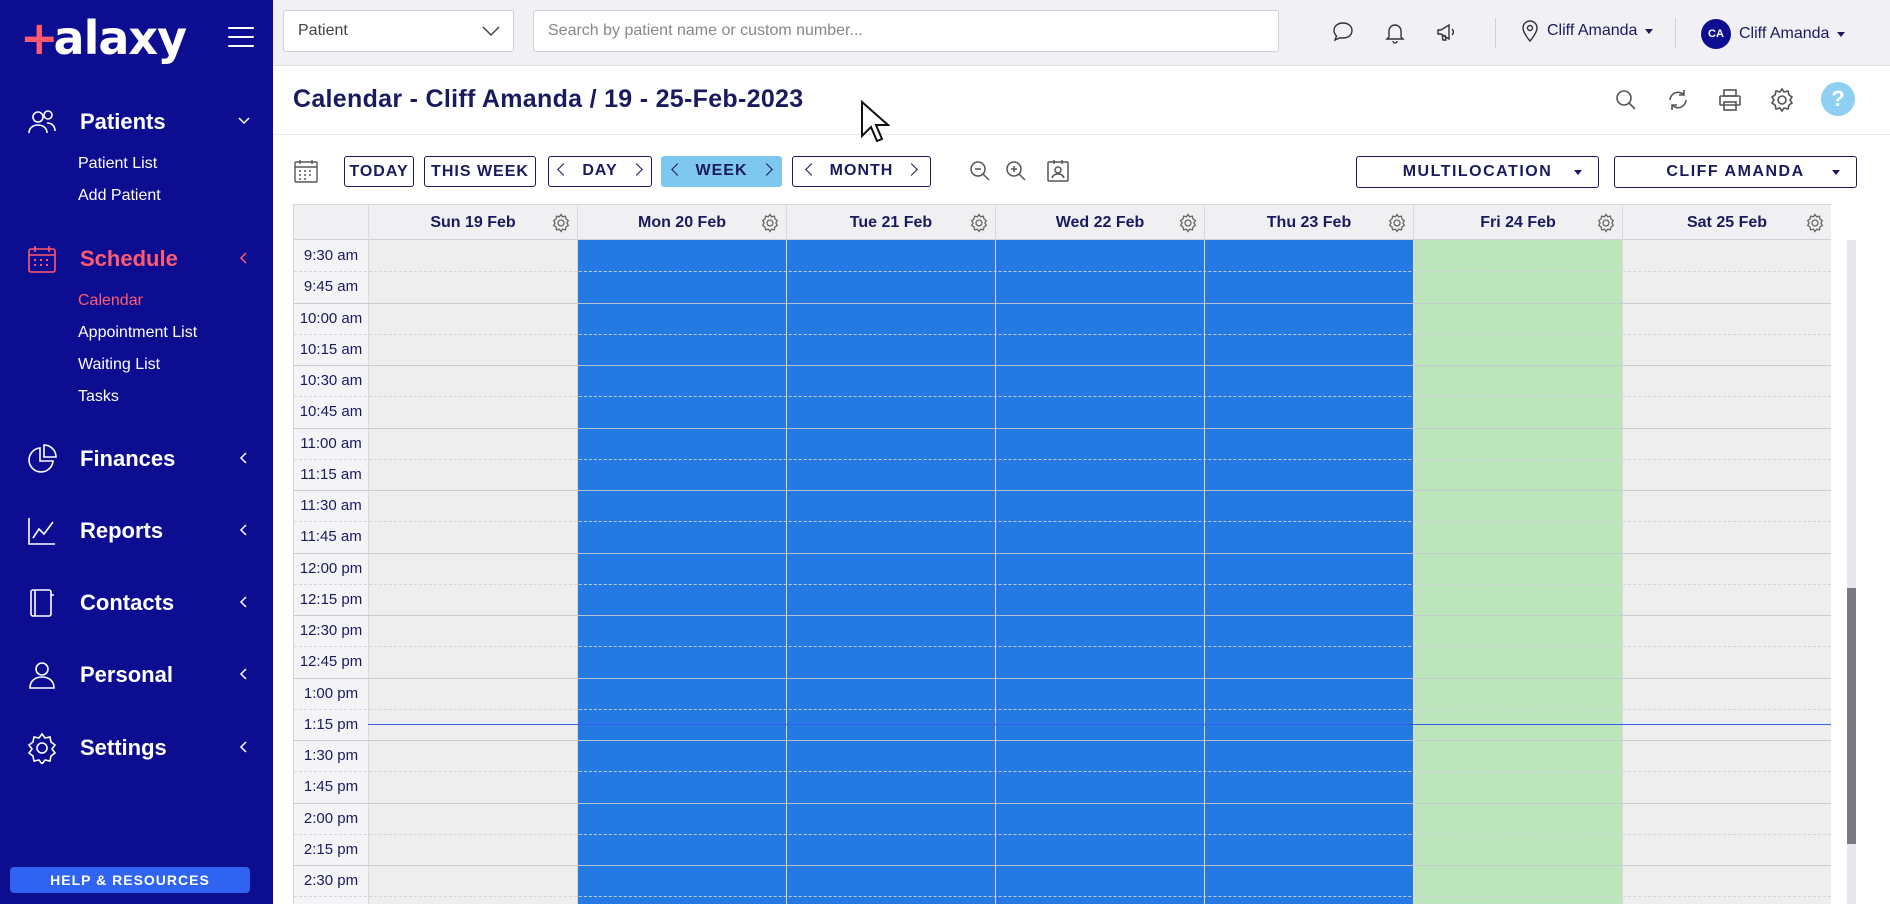 The height and width of the screenshot is (904, 1890). I want to click on caret-down-icon, so click(1836, 172).